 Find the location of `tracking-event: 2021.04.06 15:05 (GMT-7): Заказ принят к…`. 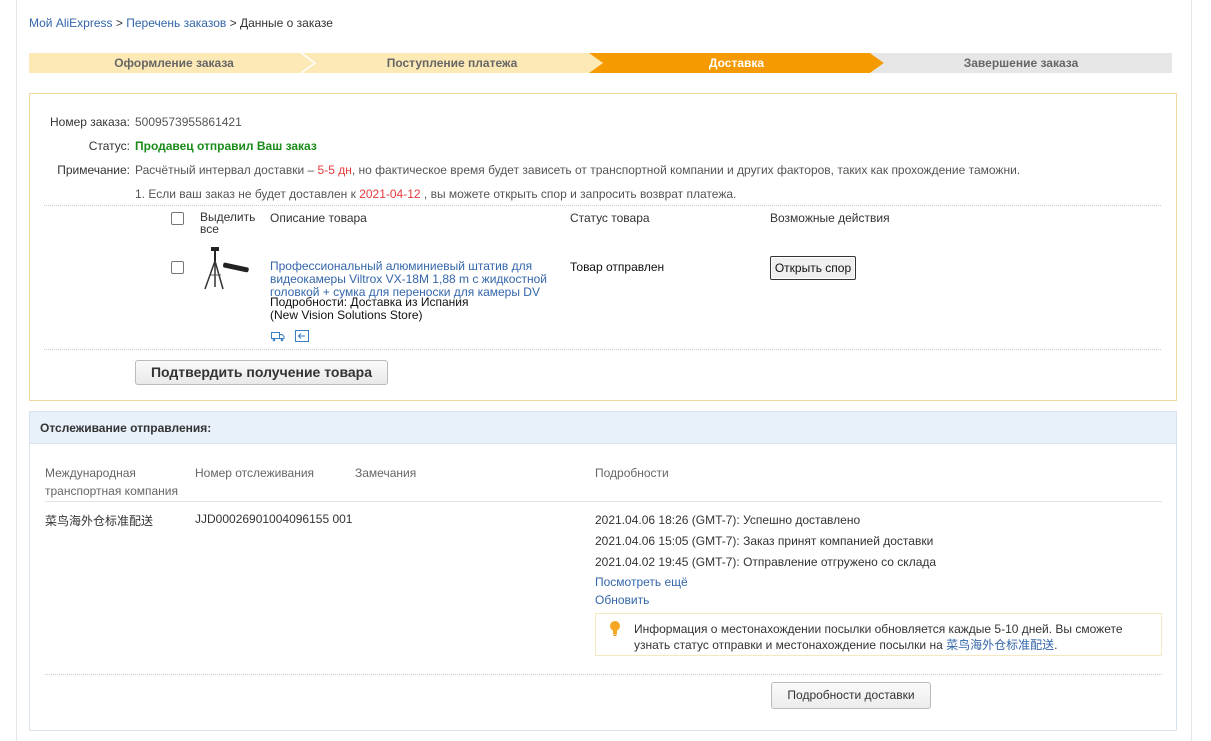

tracking-event: 2021.04.06 15:05 (GMT-7): Заказ принят к… is located at coordinates (764, 541).